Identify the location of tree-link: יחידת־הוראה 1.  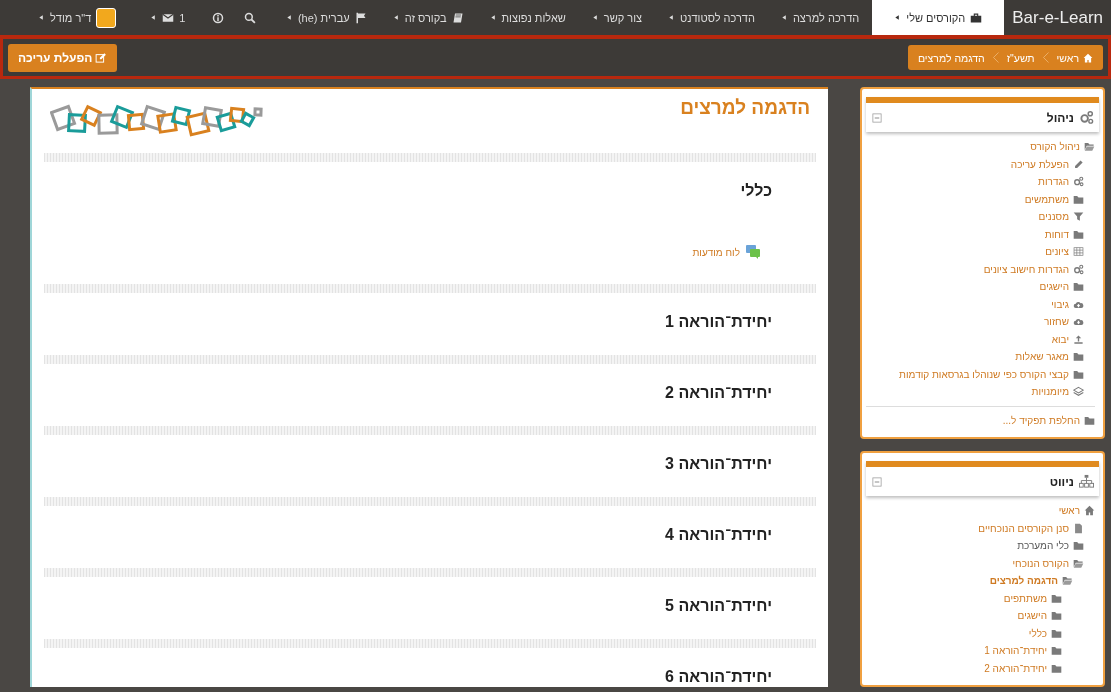
(1015, 651).